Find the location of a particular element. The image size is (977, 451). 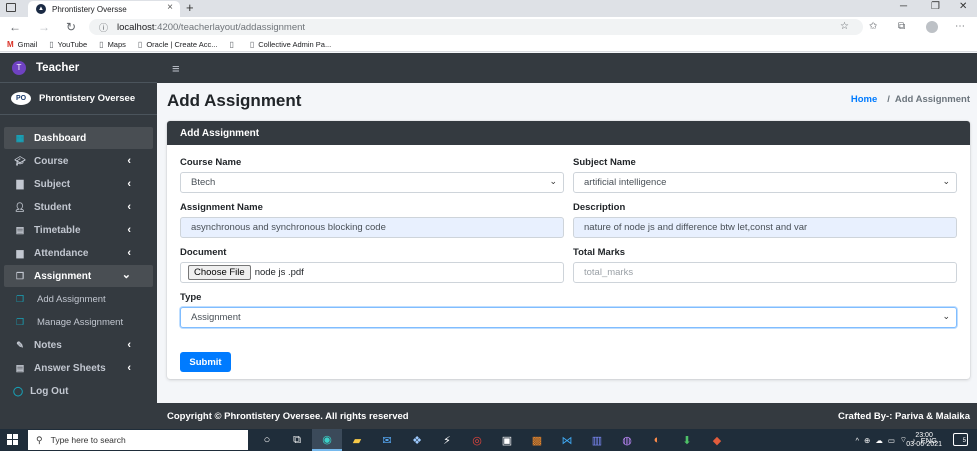

brand-link: T Teacher is located at coordinates (78, 68).